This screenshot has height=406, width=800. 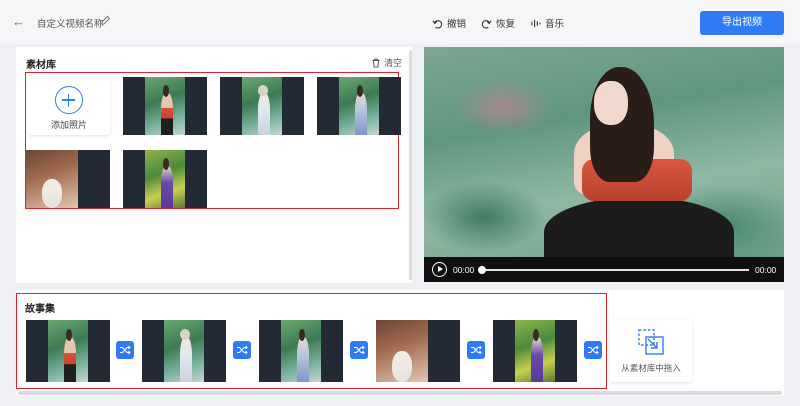 I want to click on video-title: 自定义视频名称, so click(x=70, y=23).